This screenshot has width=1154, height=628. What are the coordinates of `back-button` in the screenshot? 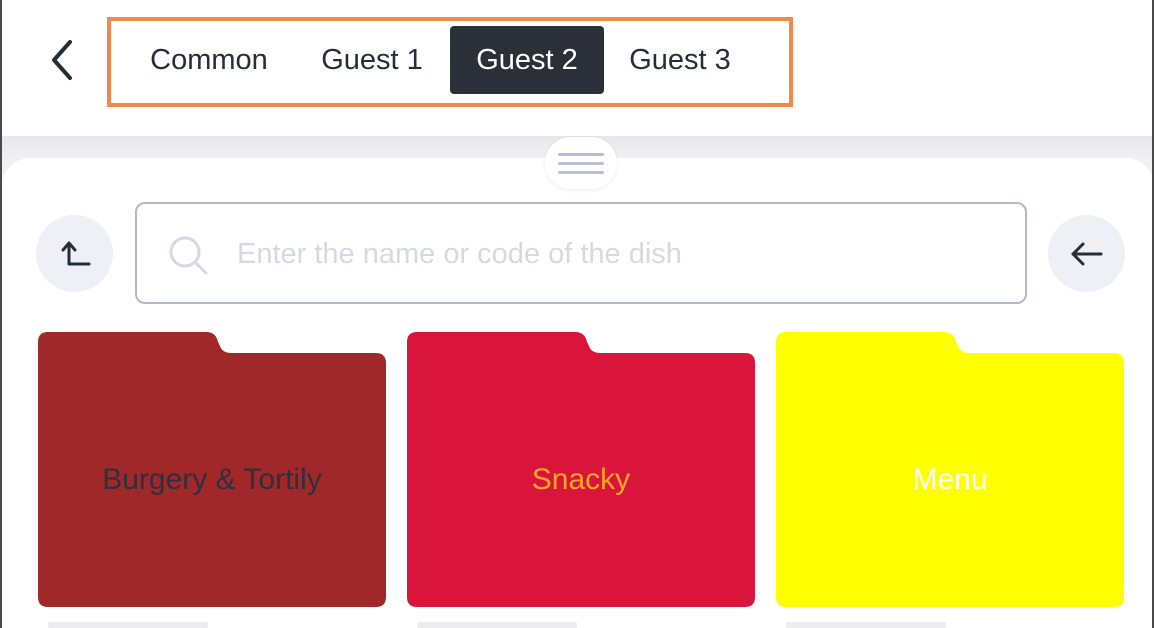 It's located at (61, 60).